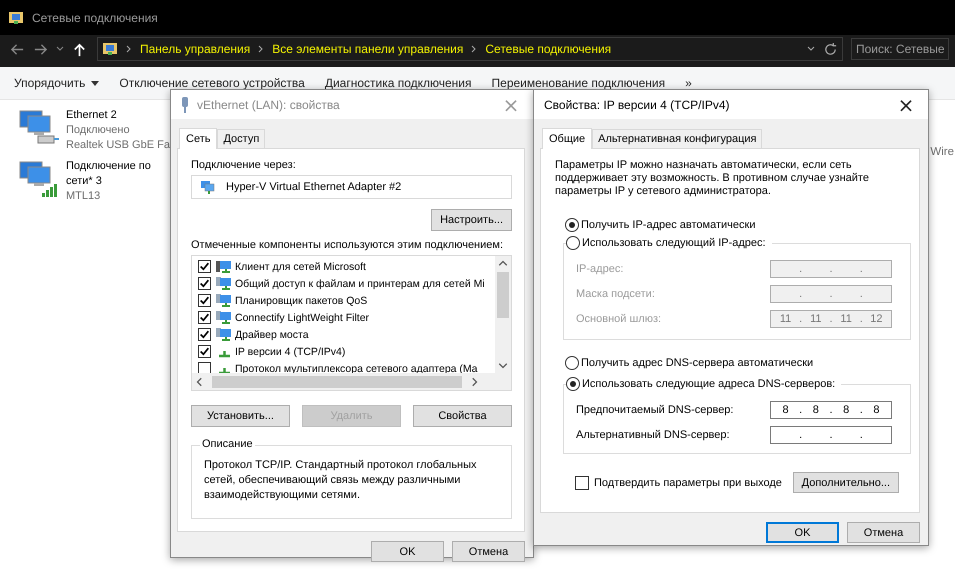  What do you see at coordinates (831, 319) in the screenshot?
I see `ip-address-field: 11 . 11 . 11 . 12` at bounding box center [831, 319].